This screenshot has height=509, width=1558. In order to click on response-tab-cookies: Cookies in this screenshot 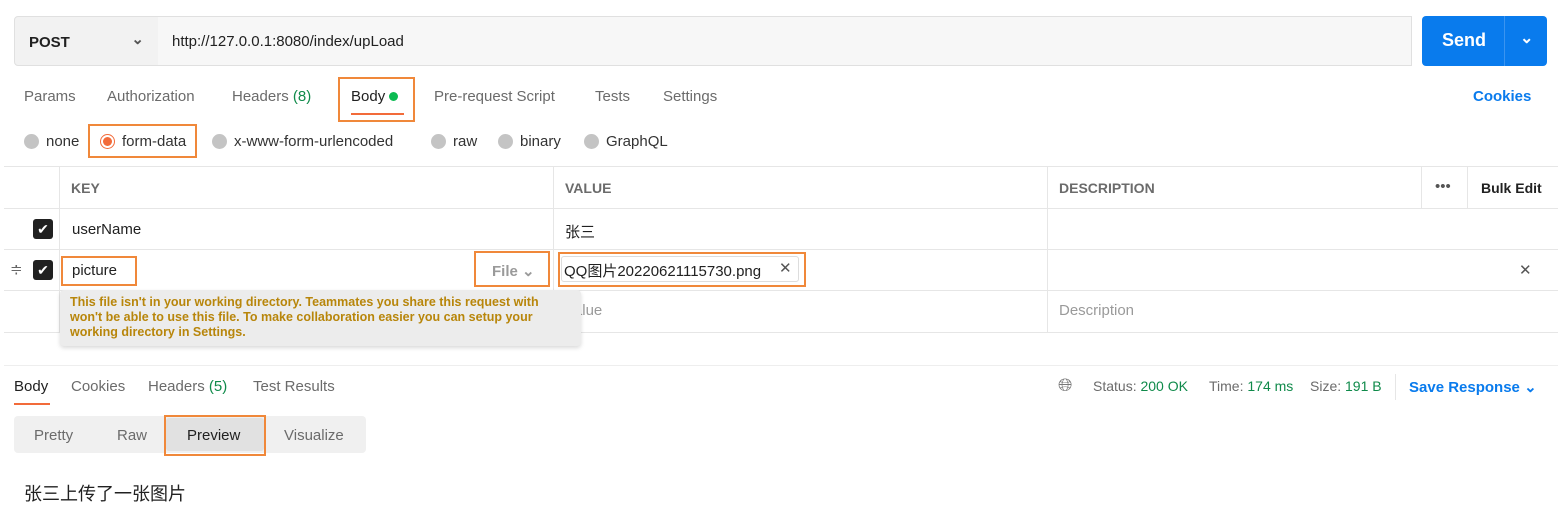, I will do `click(98, 386)`.